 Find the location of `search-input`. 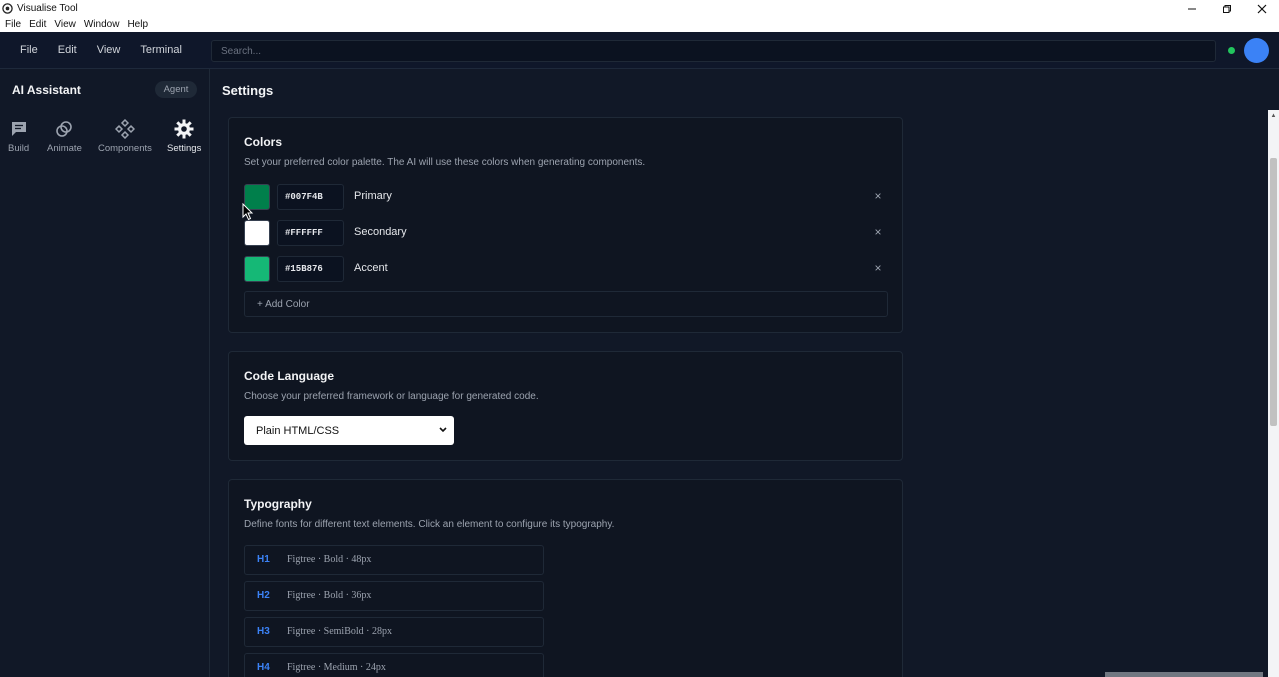

search-input is located at coordinates (713, 51).